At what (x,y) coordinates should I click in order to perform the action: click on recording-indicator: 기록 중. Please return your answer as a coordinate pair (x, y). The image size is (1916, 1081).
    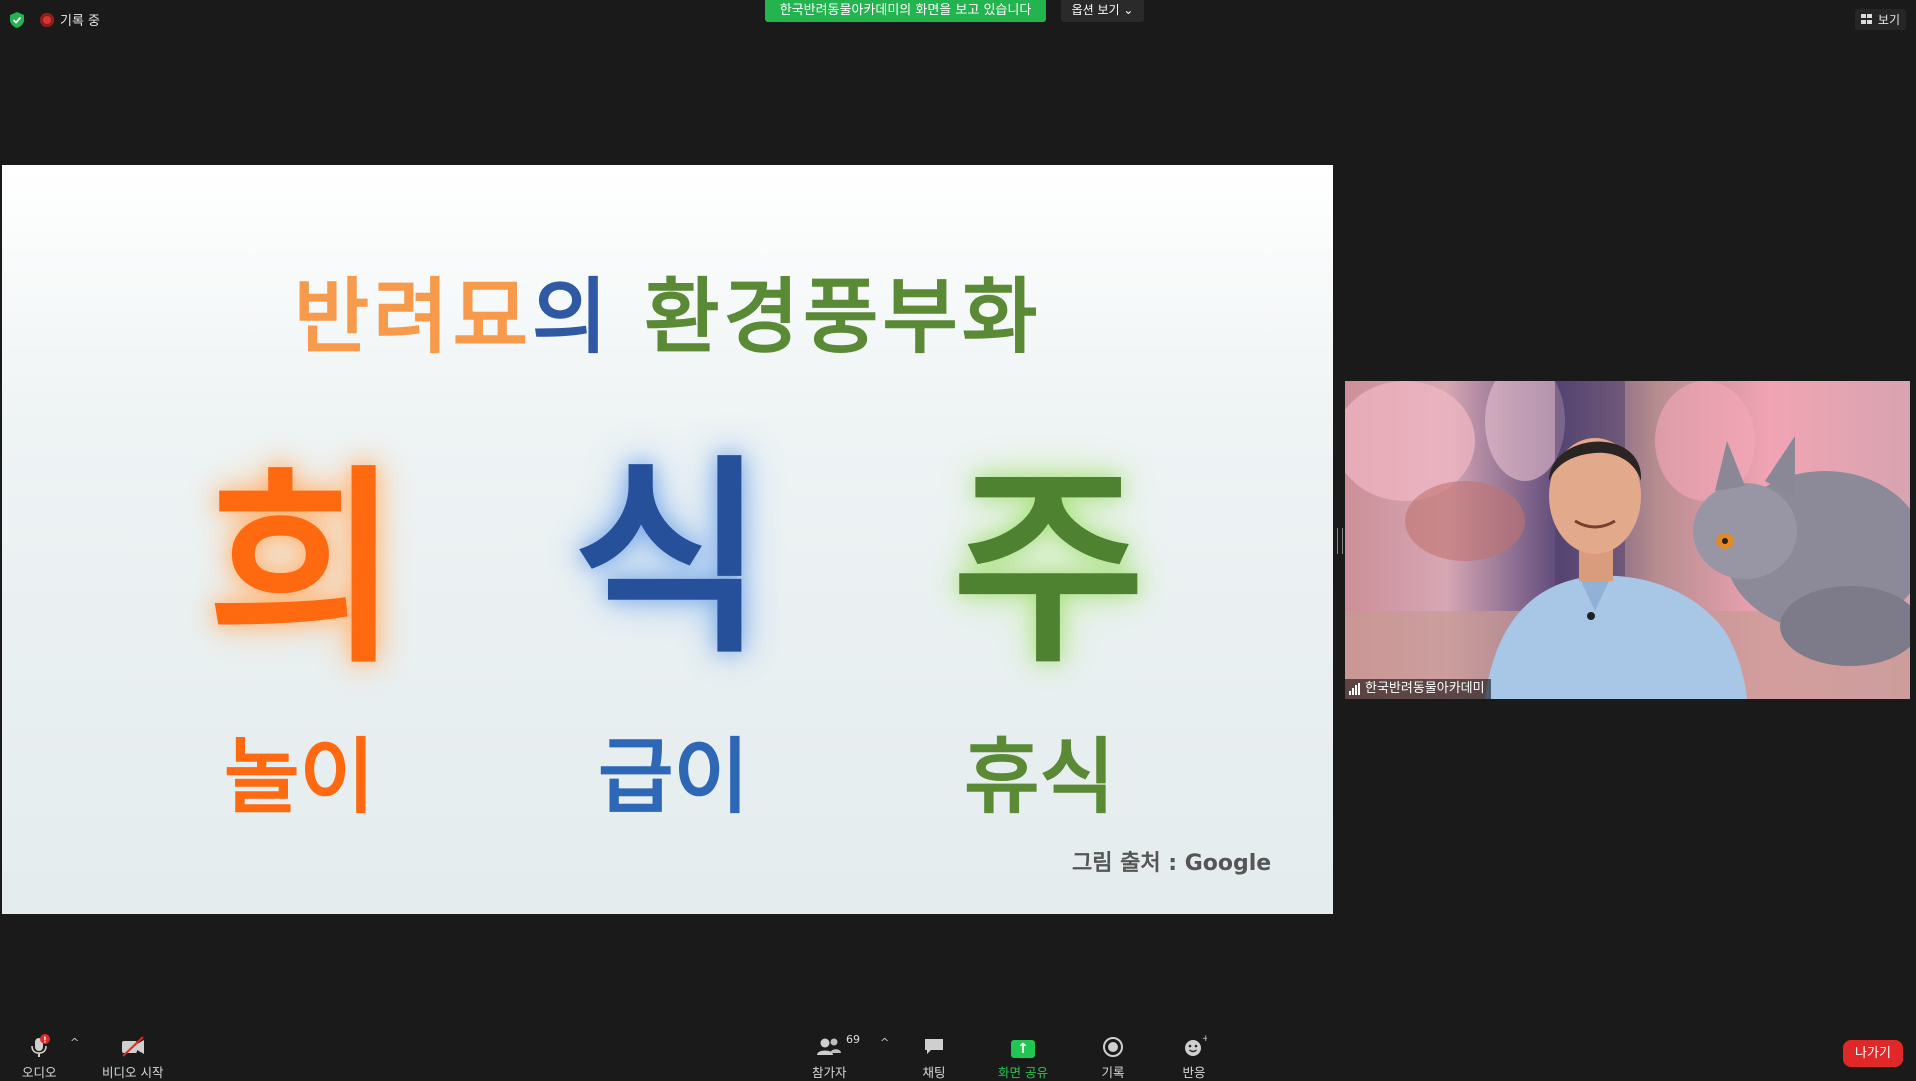
    Looking at the image, I should click on (70, 19).